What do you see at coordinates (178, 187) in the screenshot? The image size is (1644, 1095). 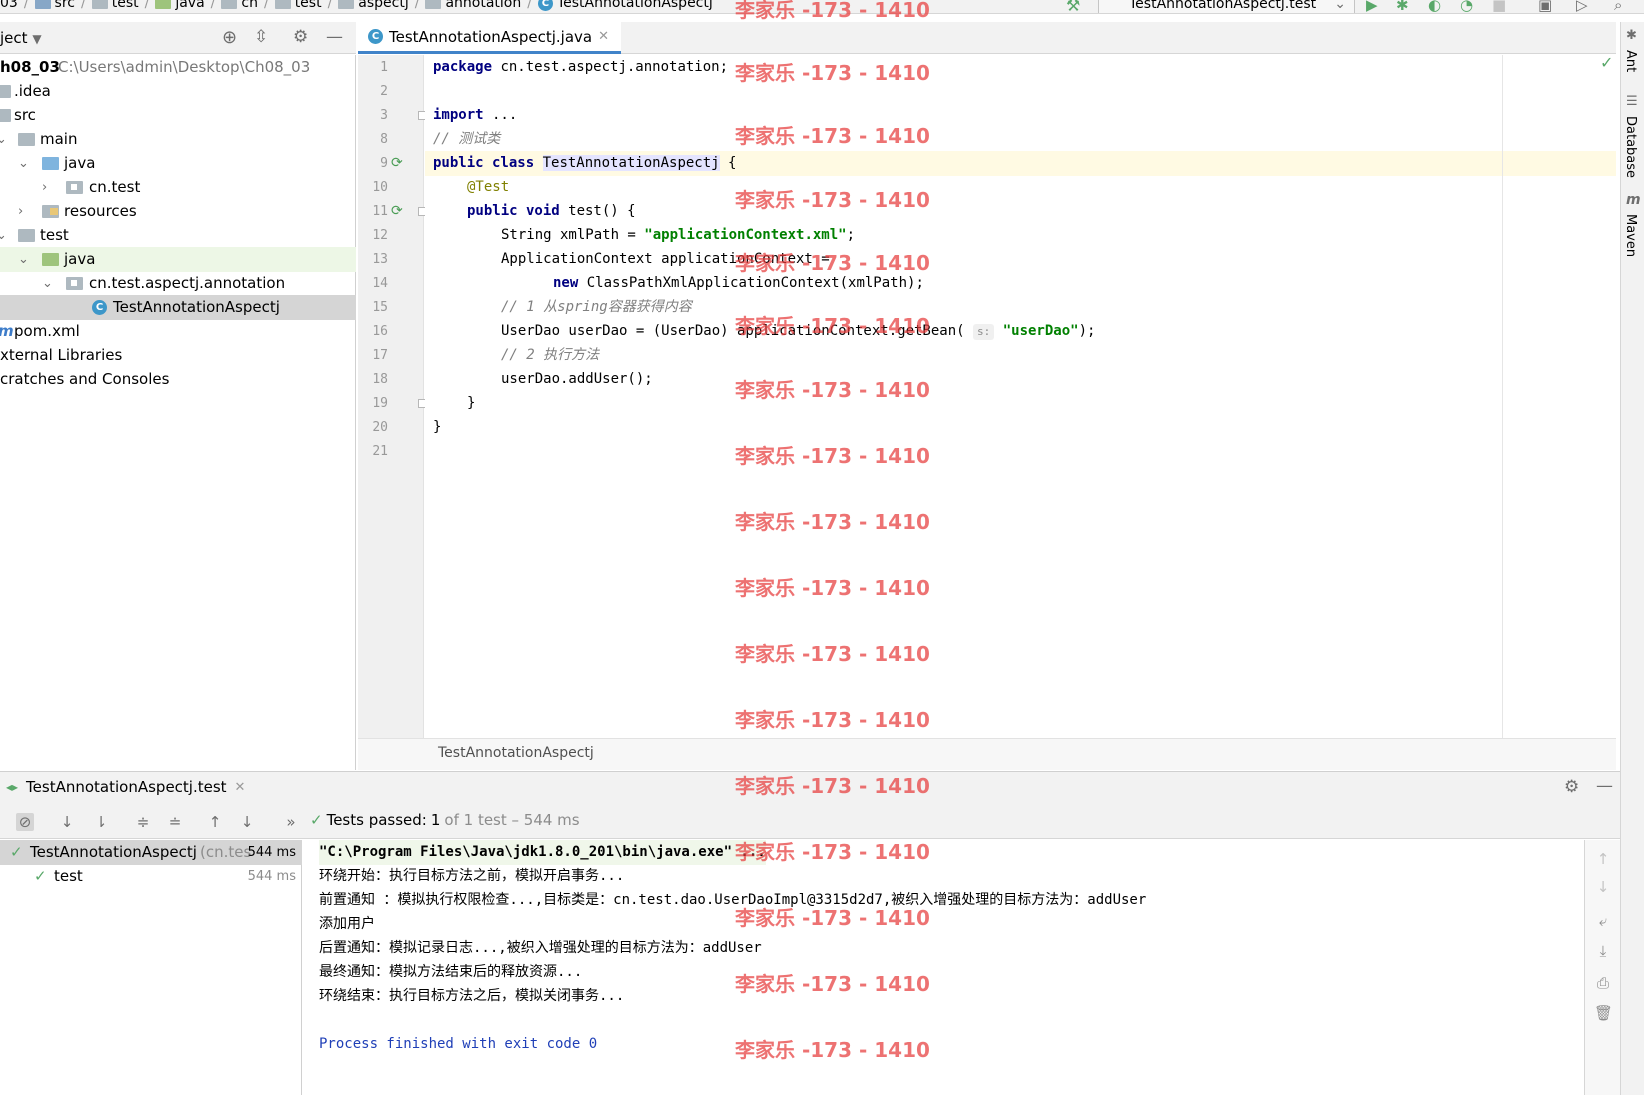 I see `tree-item-cn-test: › cn.test` at bounding box center [178, 187].